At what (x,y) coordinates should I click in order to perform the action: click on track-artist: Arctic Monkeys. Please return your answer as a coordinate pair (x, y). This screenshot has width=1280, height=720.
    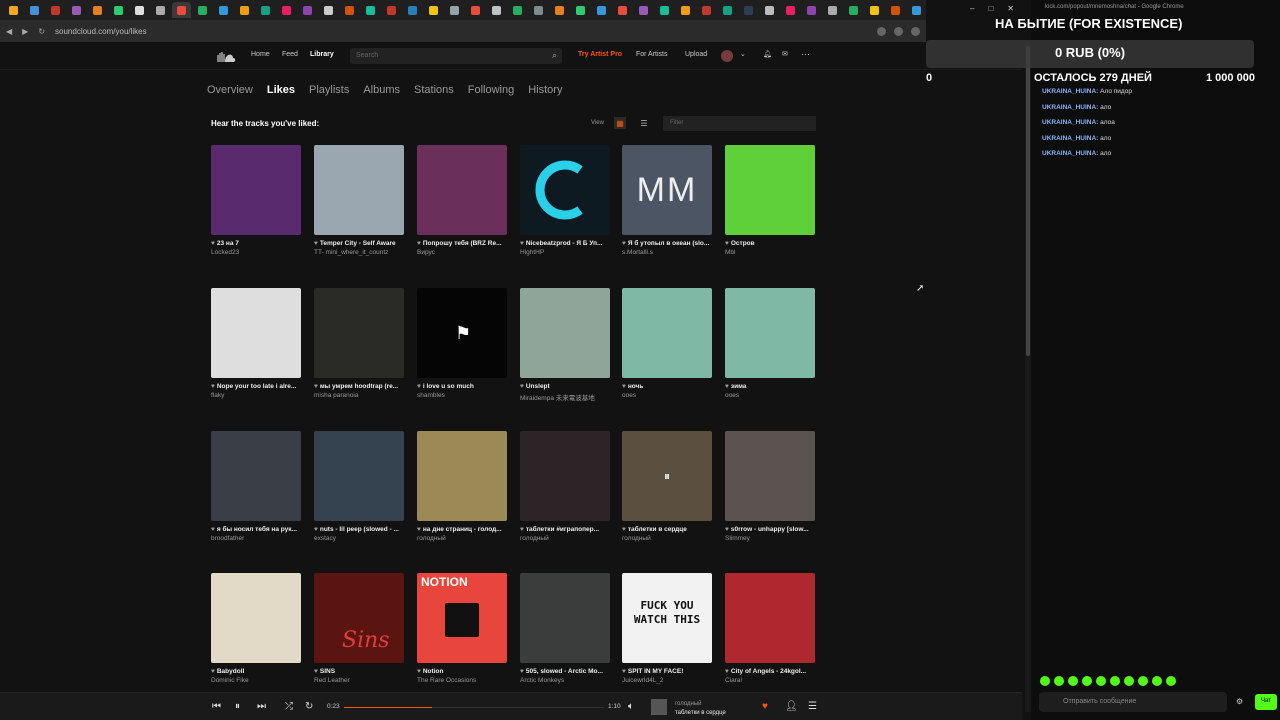
    Looking at the image, I should click on (565, 680).